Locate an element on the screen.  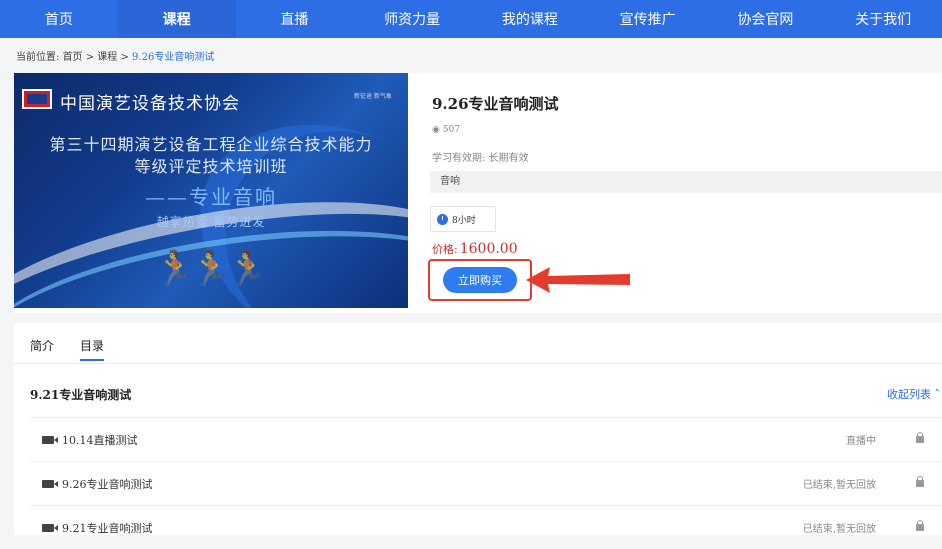
breadcrumb: 当前位置: 首页 > 课程 > 9.26专业音响测试 is located at coordinates (115, 55).